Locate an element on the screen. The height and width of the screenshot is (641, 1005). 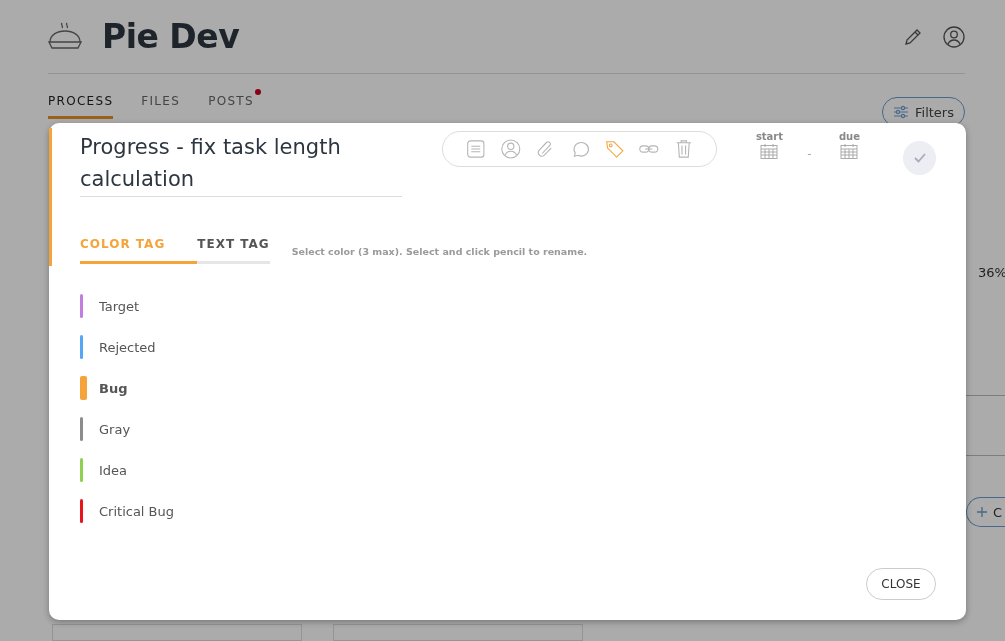
nav-tab: PROCESS is located at coordinates (81, 106).